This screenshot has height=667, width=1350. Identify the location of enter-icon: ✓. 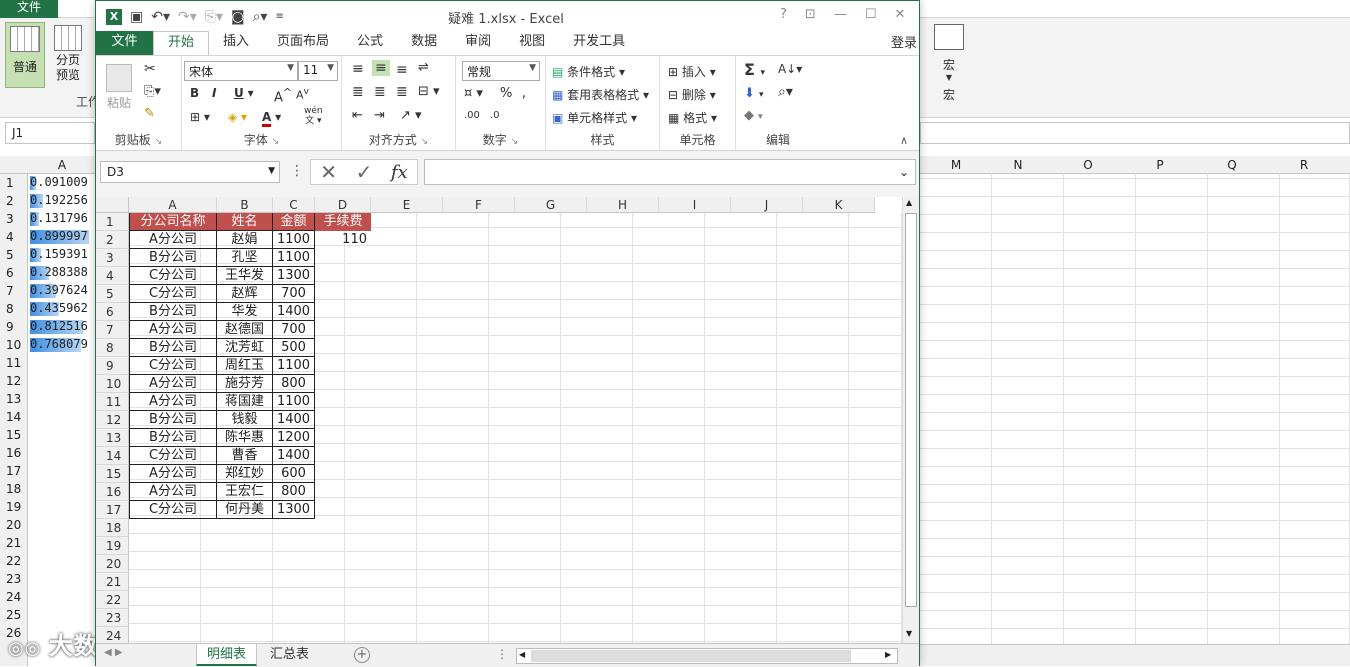
(364, 172).